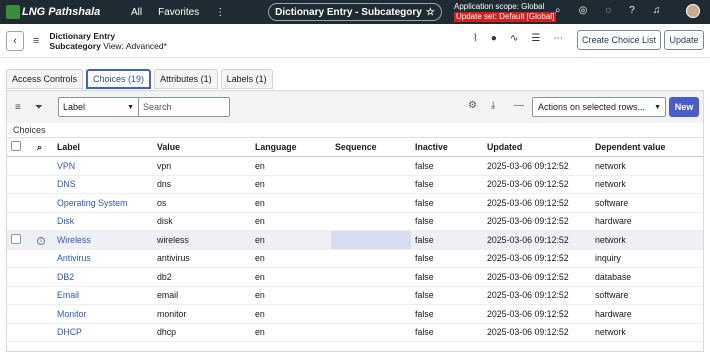  I want to click on search-input: Search, so click(184, 107).